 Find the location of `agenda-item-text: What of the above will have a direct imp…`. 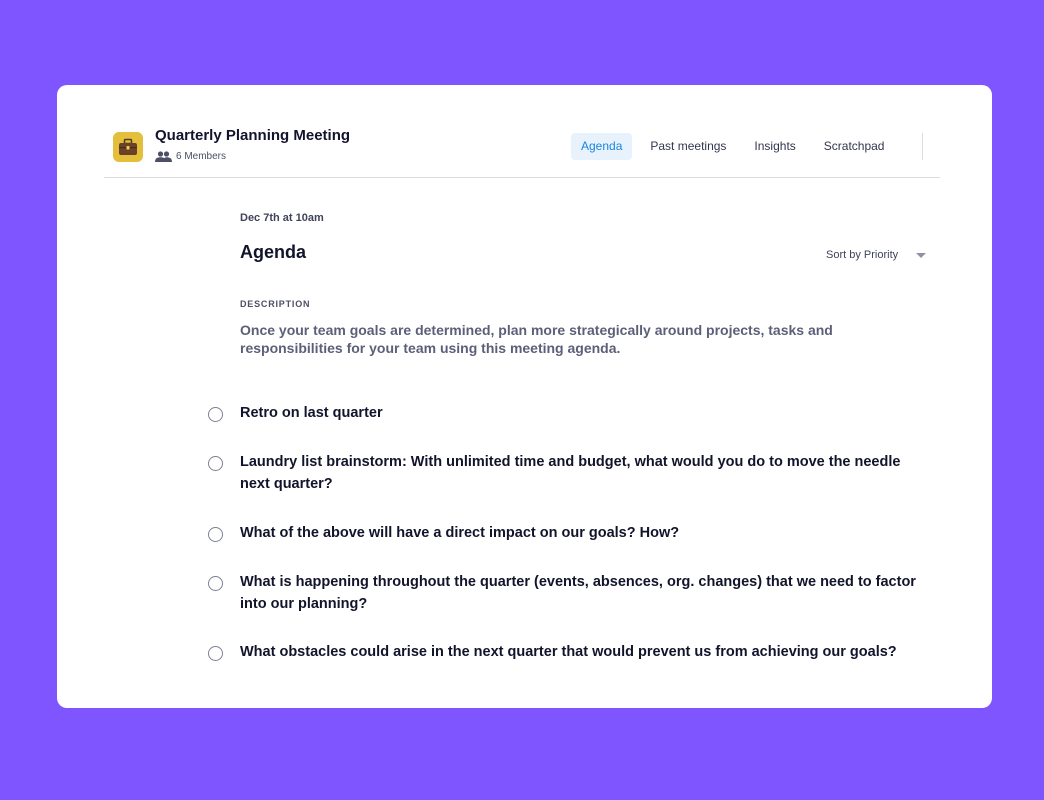

agenda-item-text: What of the above will have a direct imp… is located at coordinates (460, 533).